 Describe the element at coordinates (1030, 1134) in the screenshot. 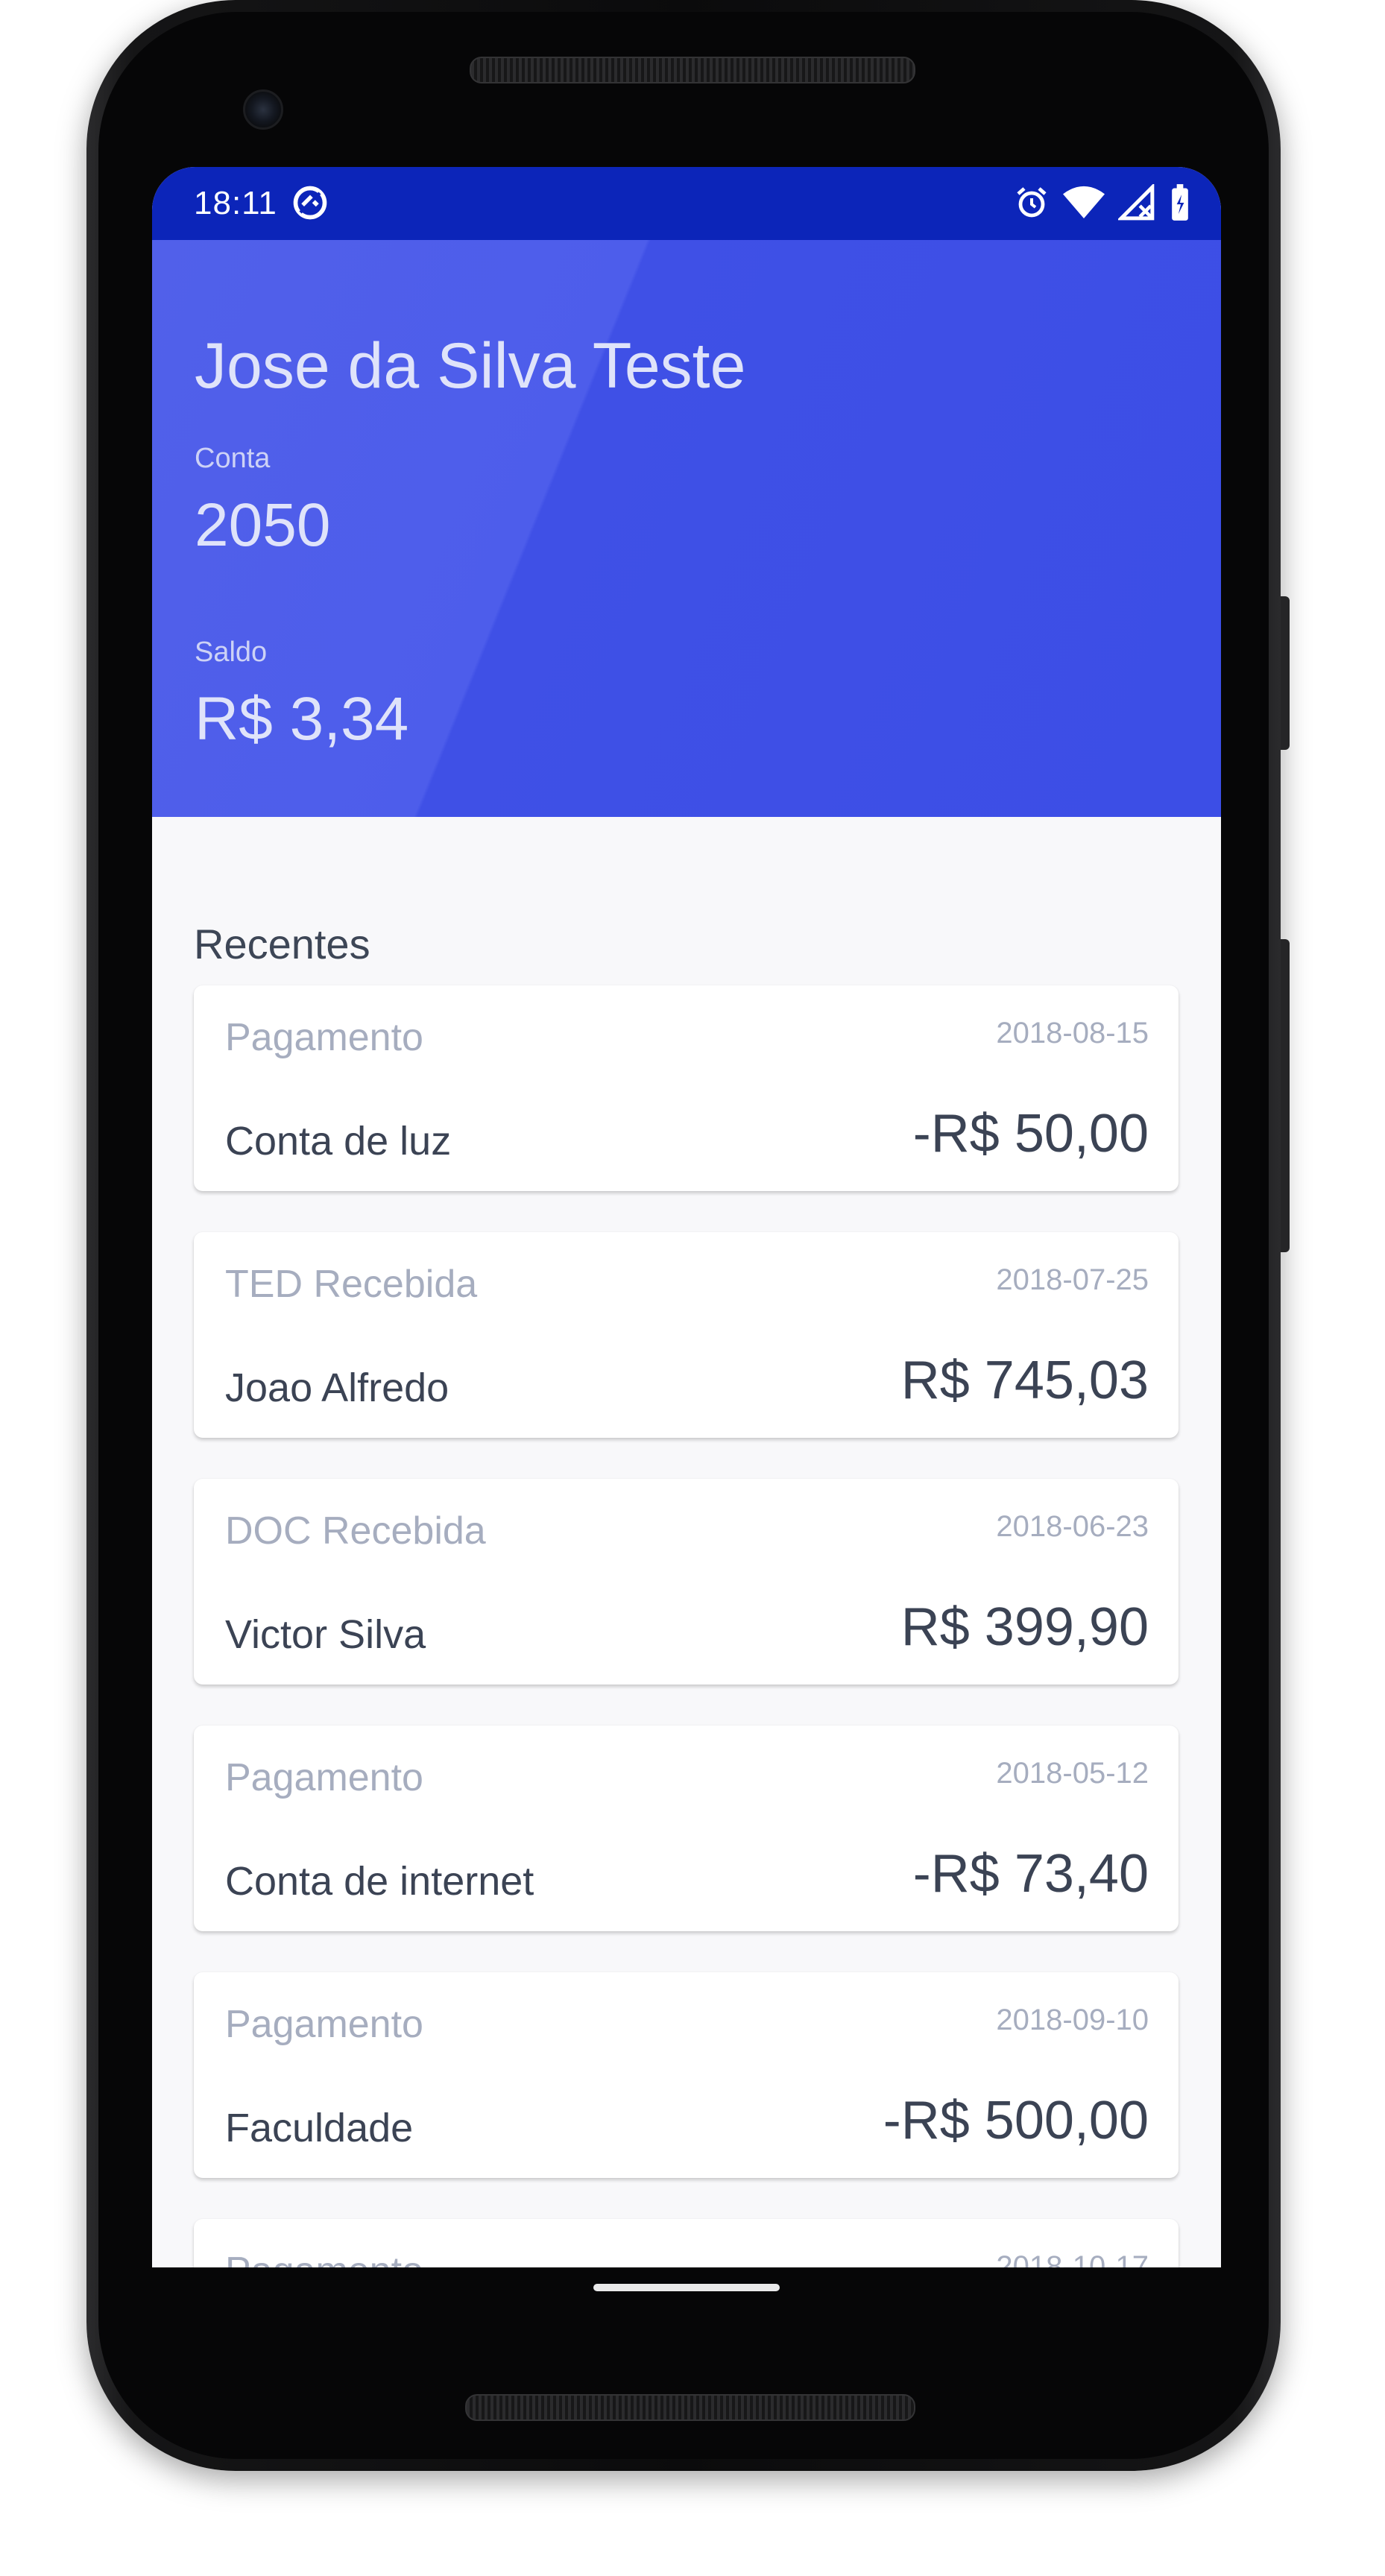

I see `transaction-amount: -R$ 50,00` at that location.